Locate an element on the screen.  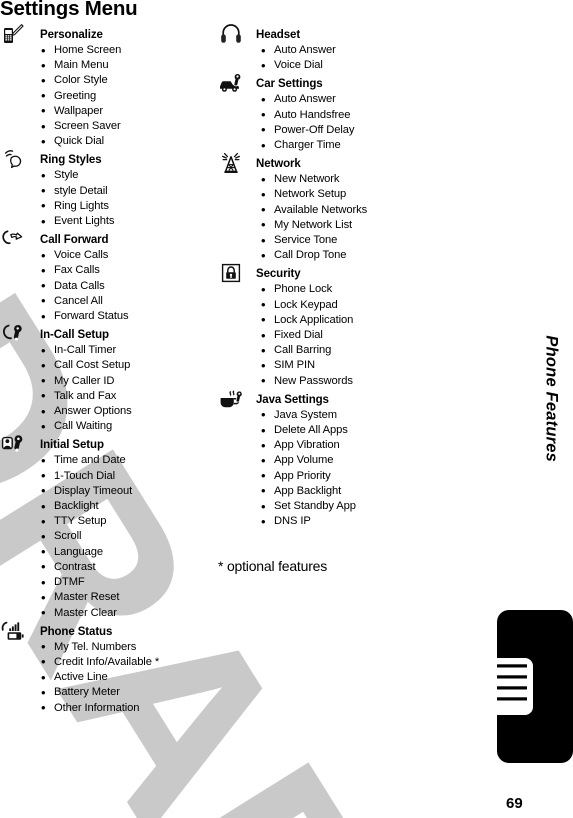
menu-item: Call Cost Setup is located at coordinates (128, 365).